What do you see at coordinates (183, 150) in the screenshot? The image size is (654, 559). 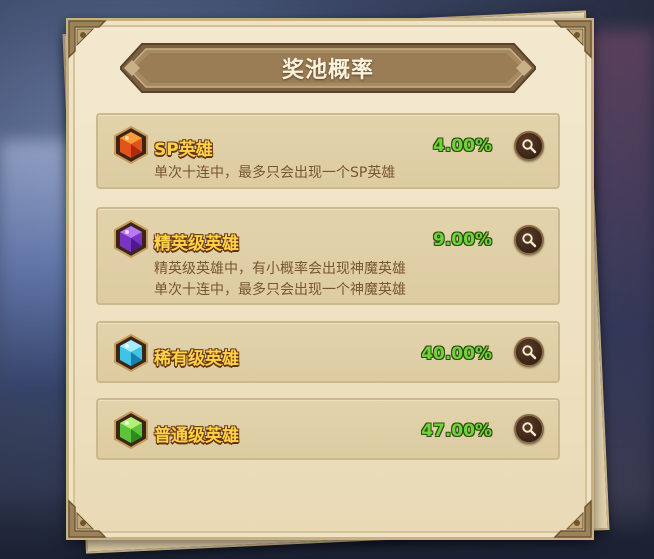 I see `tier-name: SP英雄` at bounding box center [183, 150].